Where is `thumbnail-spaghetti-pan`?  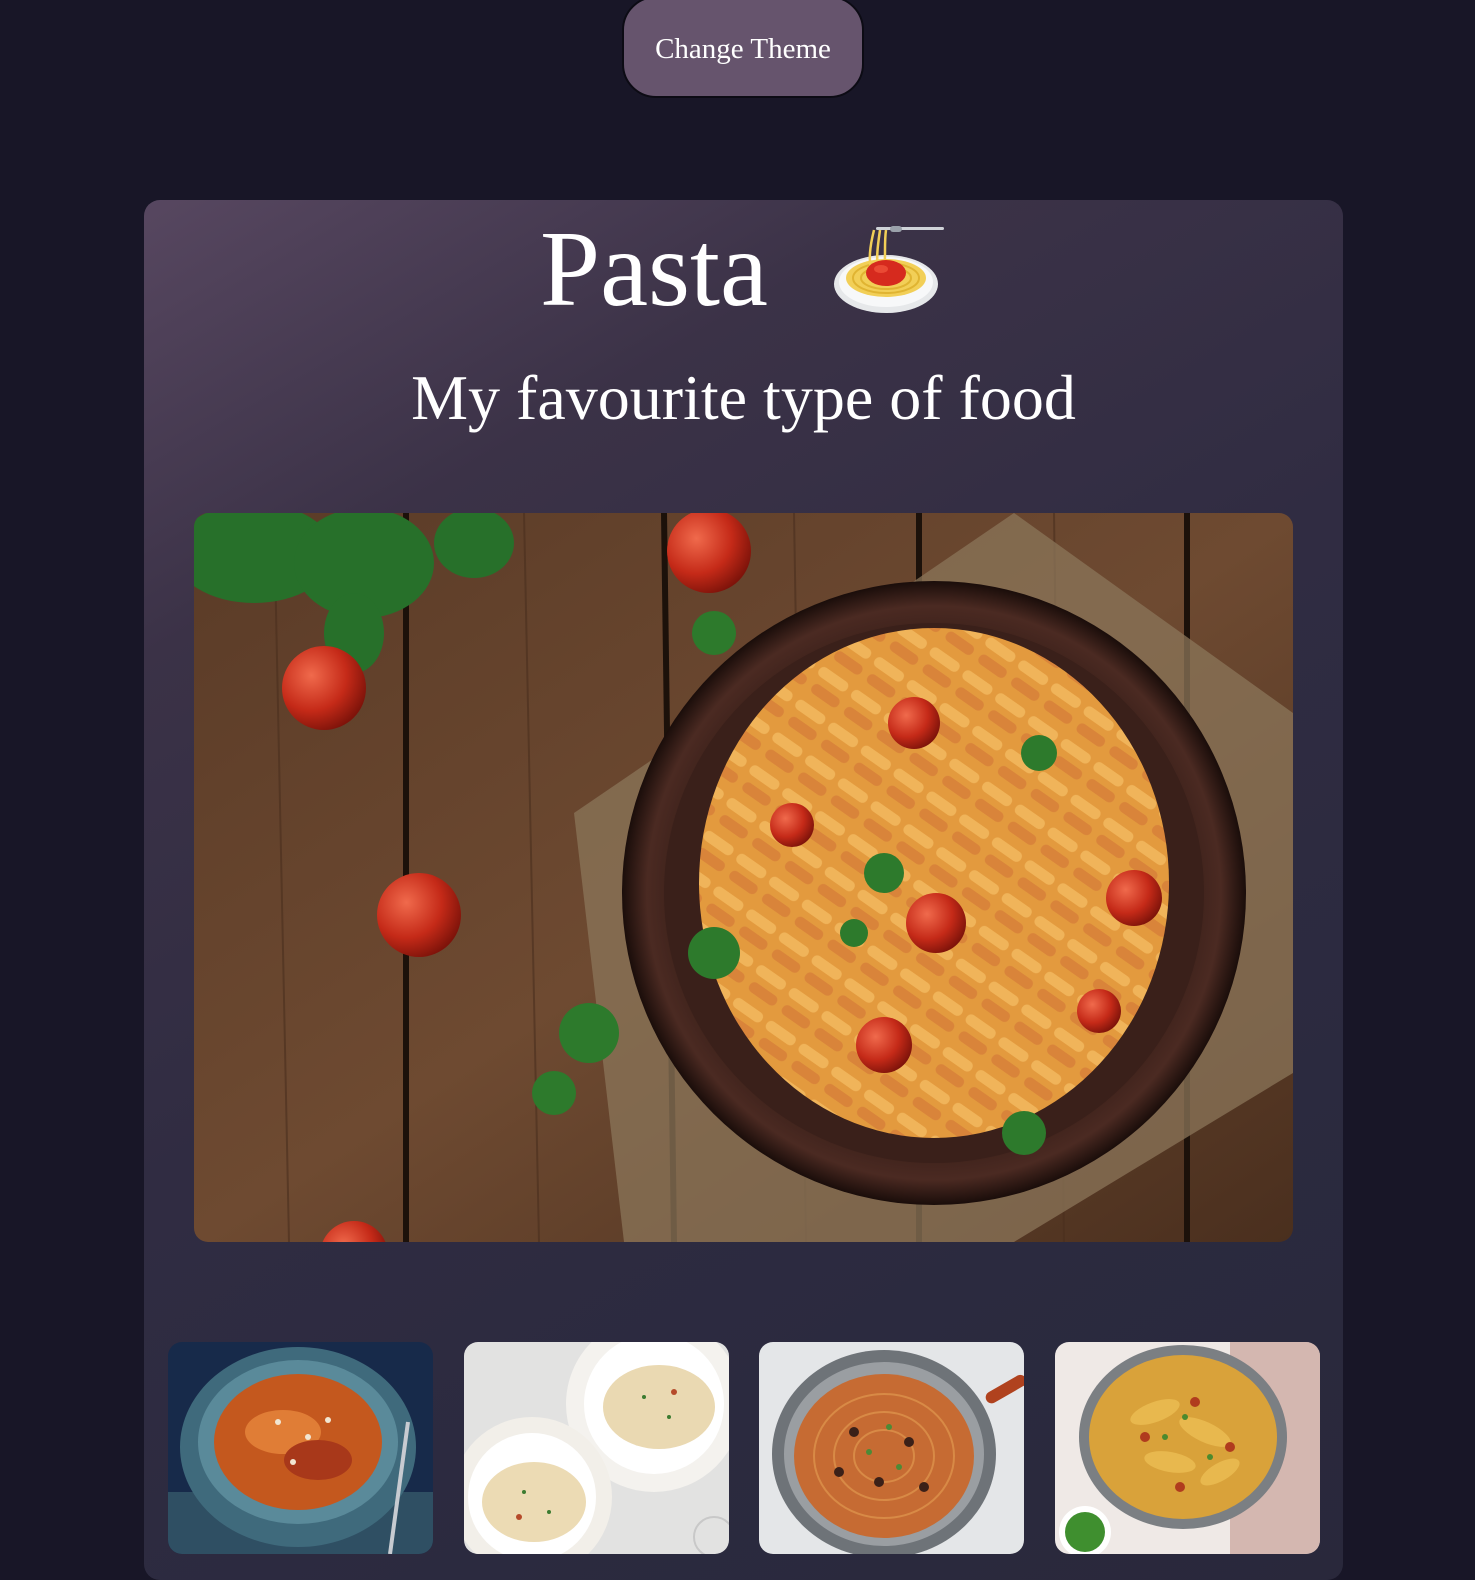 thumbnail-spaghetti-pan is located at coordinates (891, 1448).